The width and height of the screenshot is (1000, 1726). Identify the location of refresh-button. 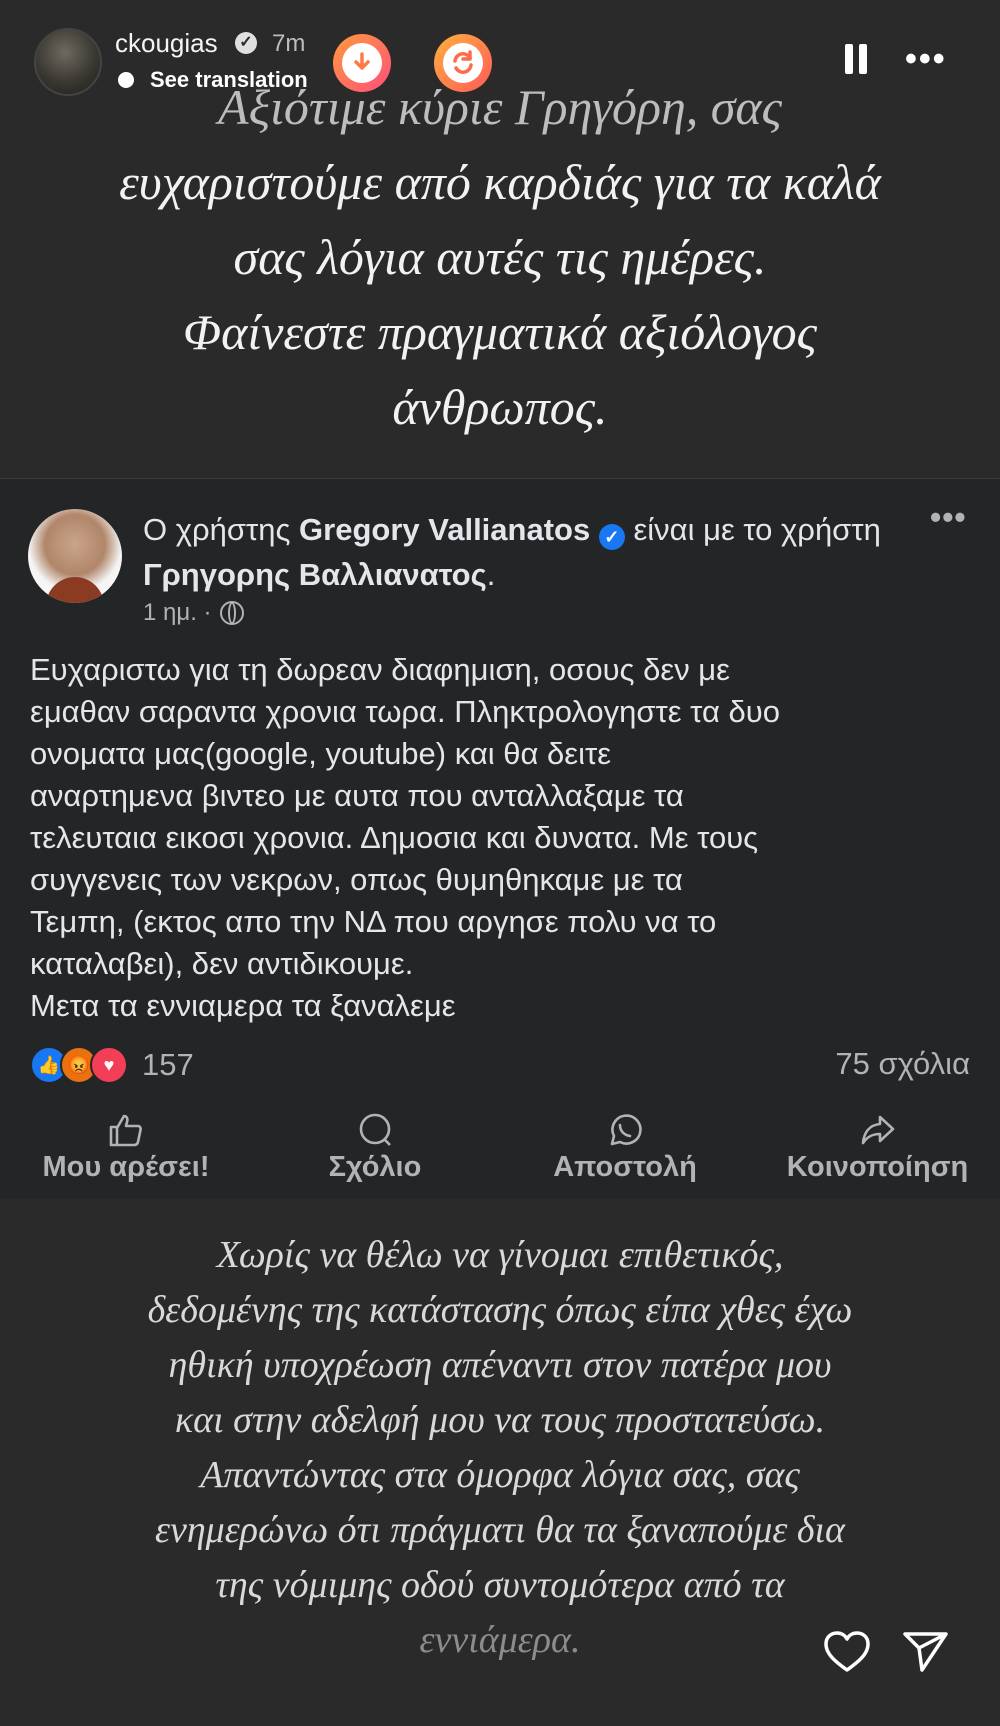
(463, 63).